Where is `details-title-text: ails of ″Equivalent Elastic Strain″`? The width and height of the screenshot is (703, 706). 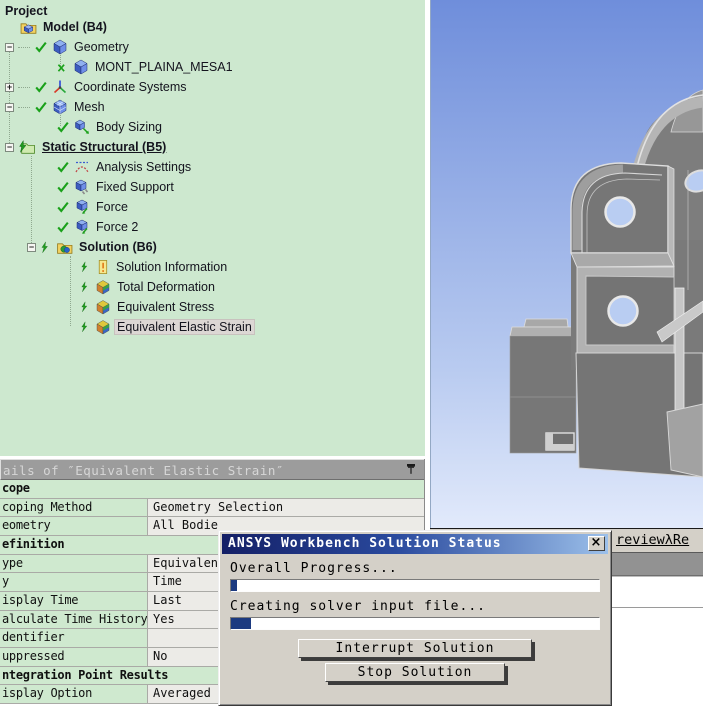
details-title-text: ails of ″Equivalent Elastic Strain″ is located at coordinates (143, 470).